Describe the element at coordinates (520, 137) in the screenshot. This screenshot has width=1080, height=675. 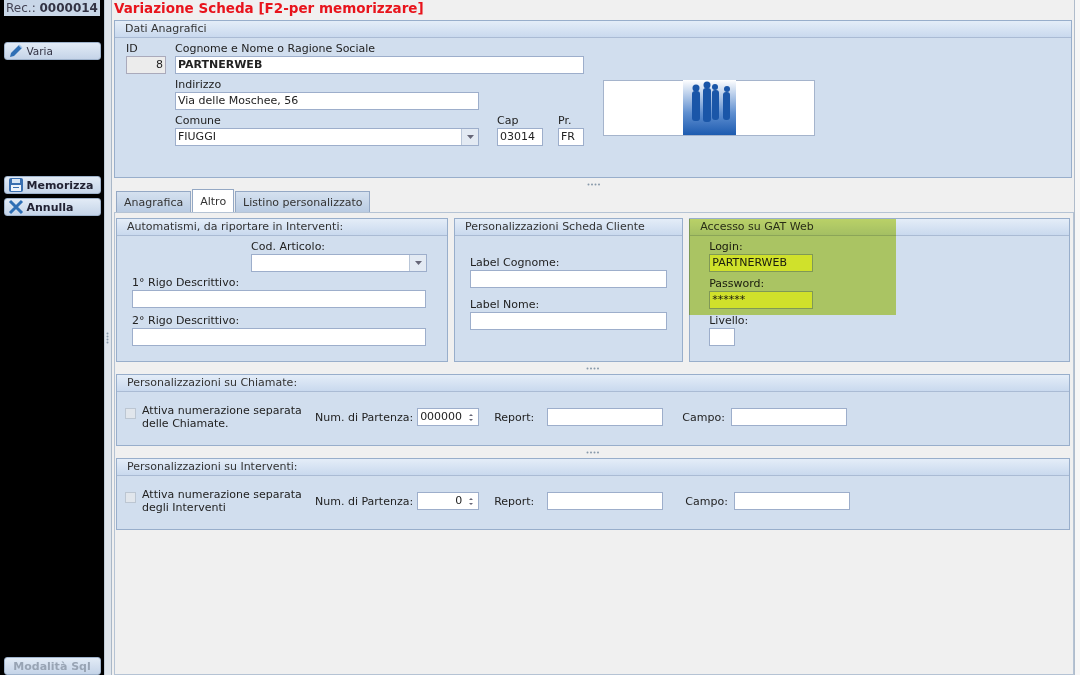
I see `input-field: 03014` at that location.